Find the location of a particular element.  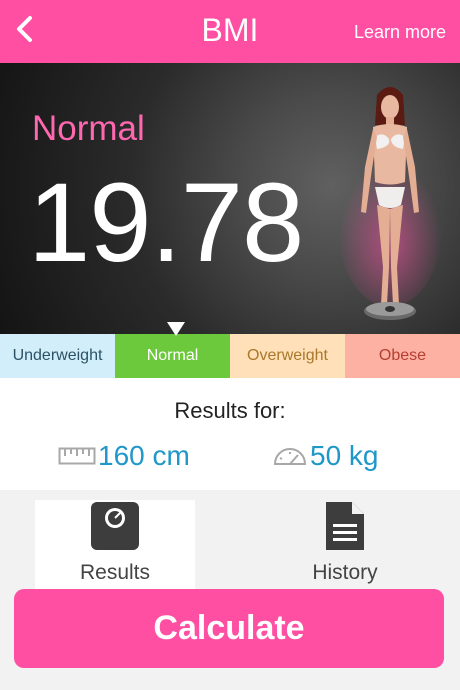

ruler-icon is located at coordinates (77, 456).